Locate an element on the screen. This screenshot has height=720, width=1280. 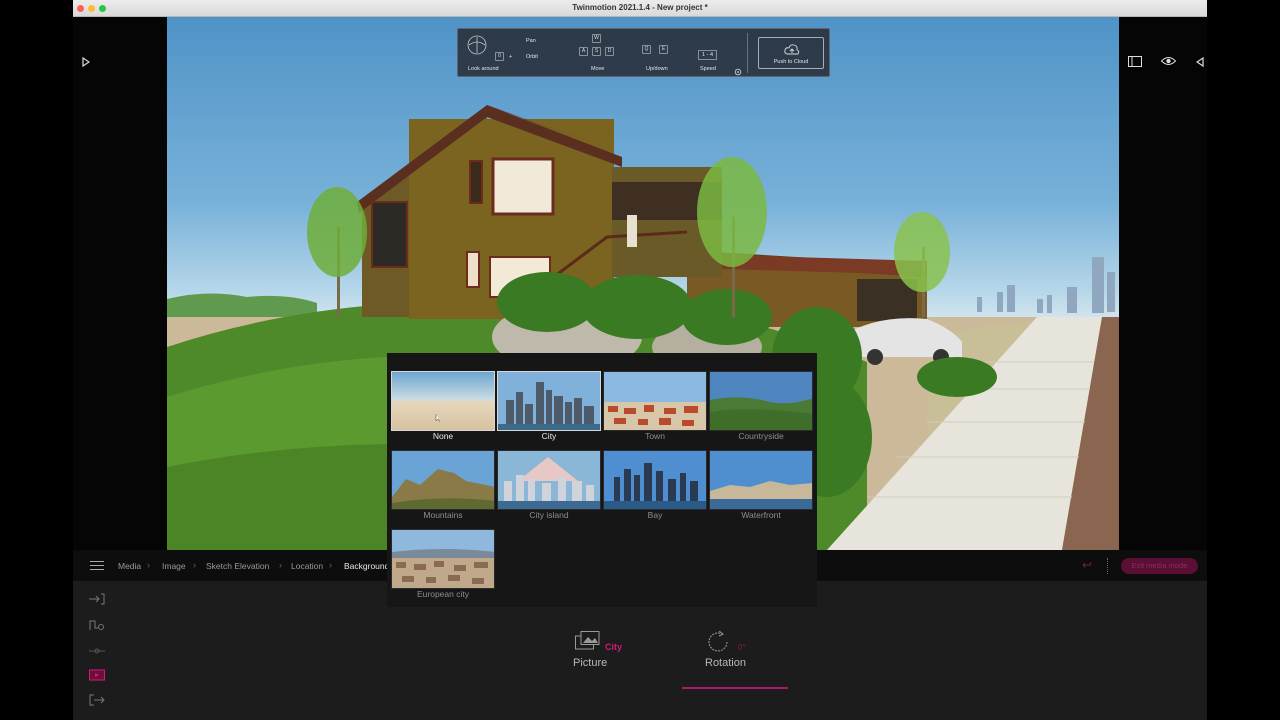
key-w: W is located at coordinates (596, 38).